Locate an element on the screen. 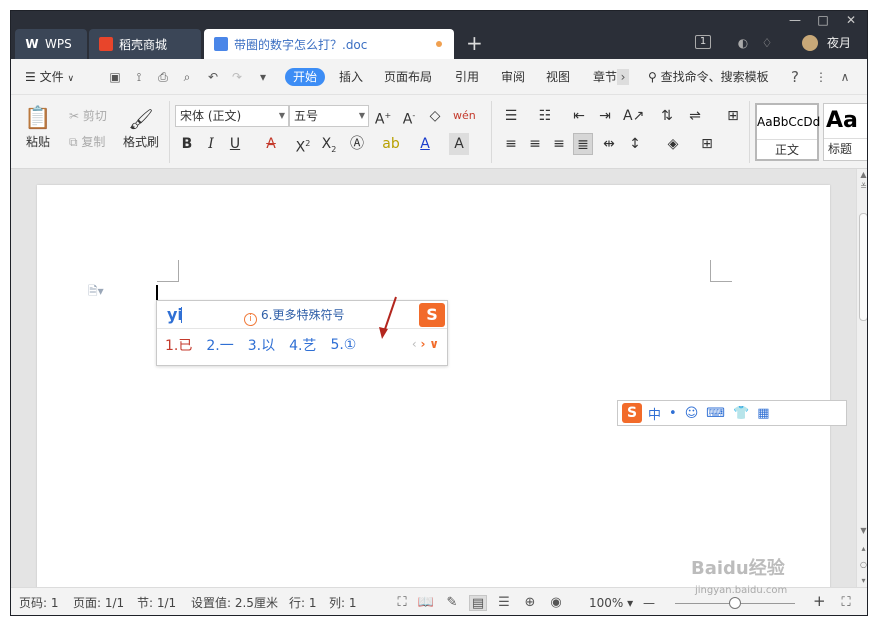 Image resolution: width=878 pixels, height=626 pixels. scroll-up-icon: ▲ is located at coordinates (862, 175).